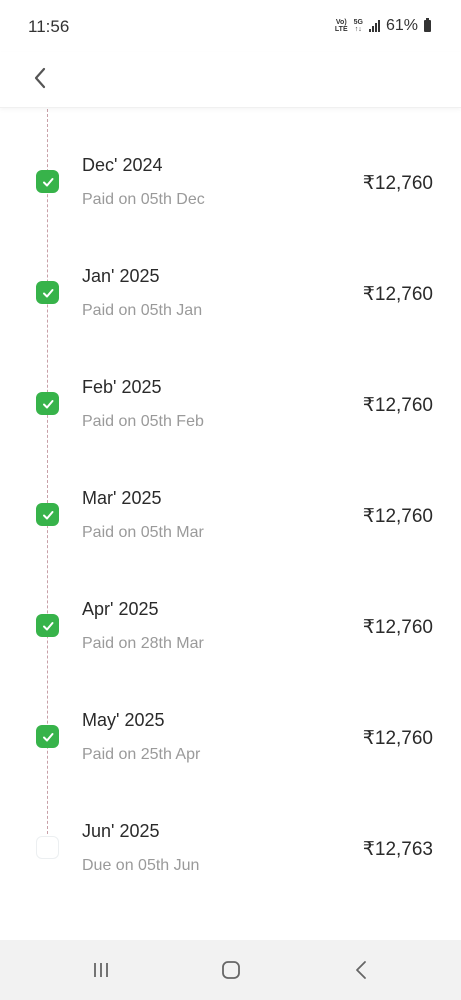 Image resolution: width=461 pixels, height=1000 pixels. I want to click on 5g-icon: 5G ↑↓, so click(358, 26).